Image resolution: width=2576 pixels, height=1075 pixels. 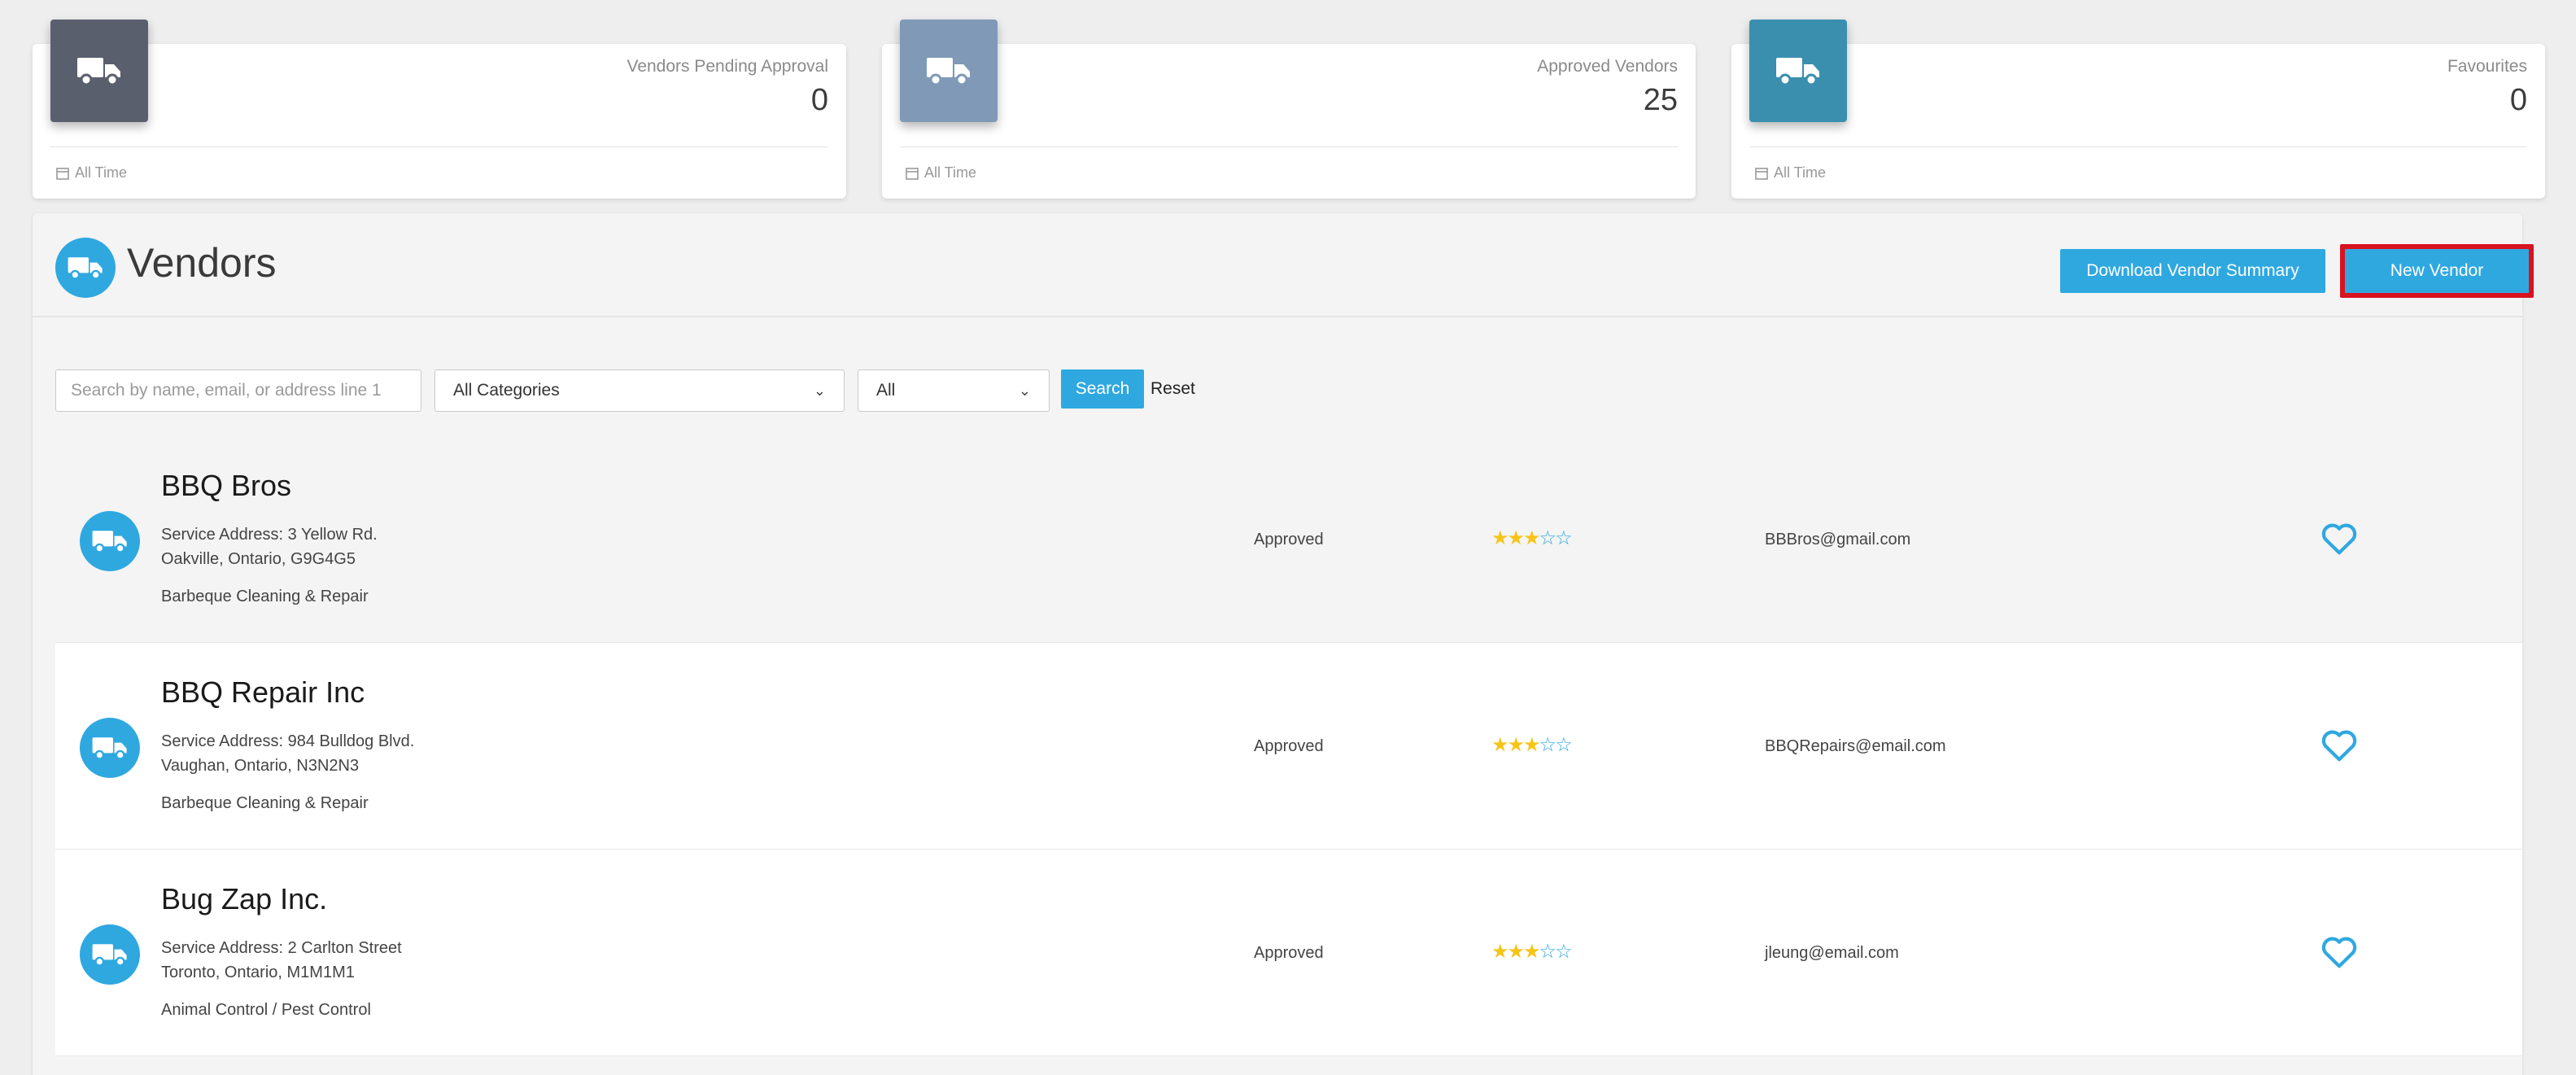 What do you see at coordinates (202, 263) in the screenshot?
I see `page-title: Vendors` at bounding box center [202, 263].